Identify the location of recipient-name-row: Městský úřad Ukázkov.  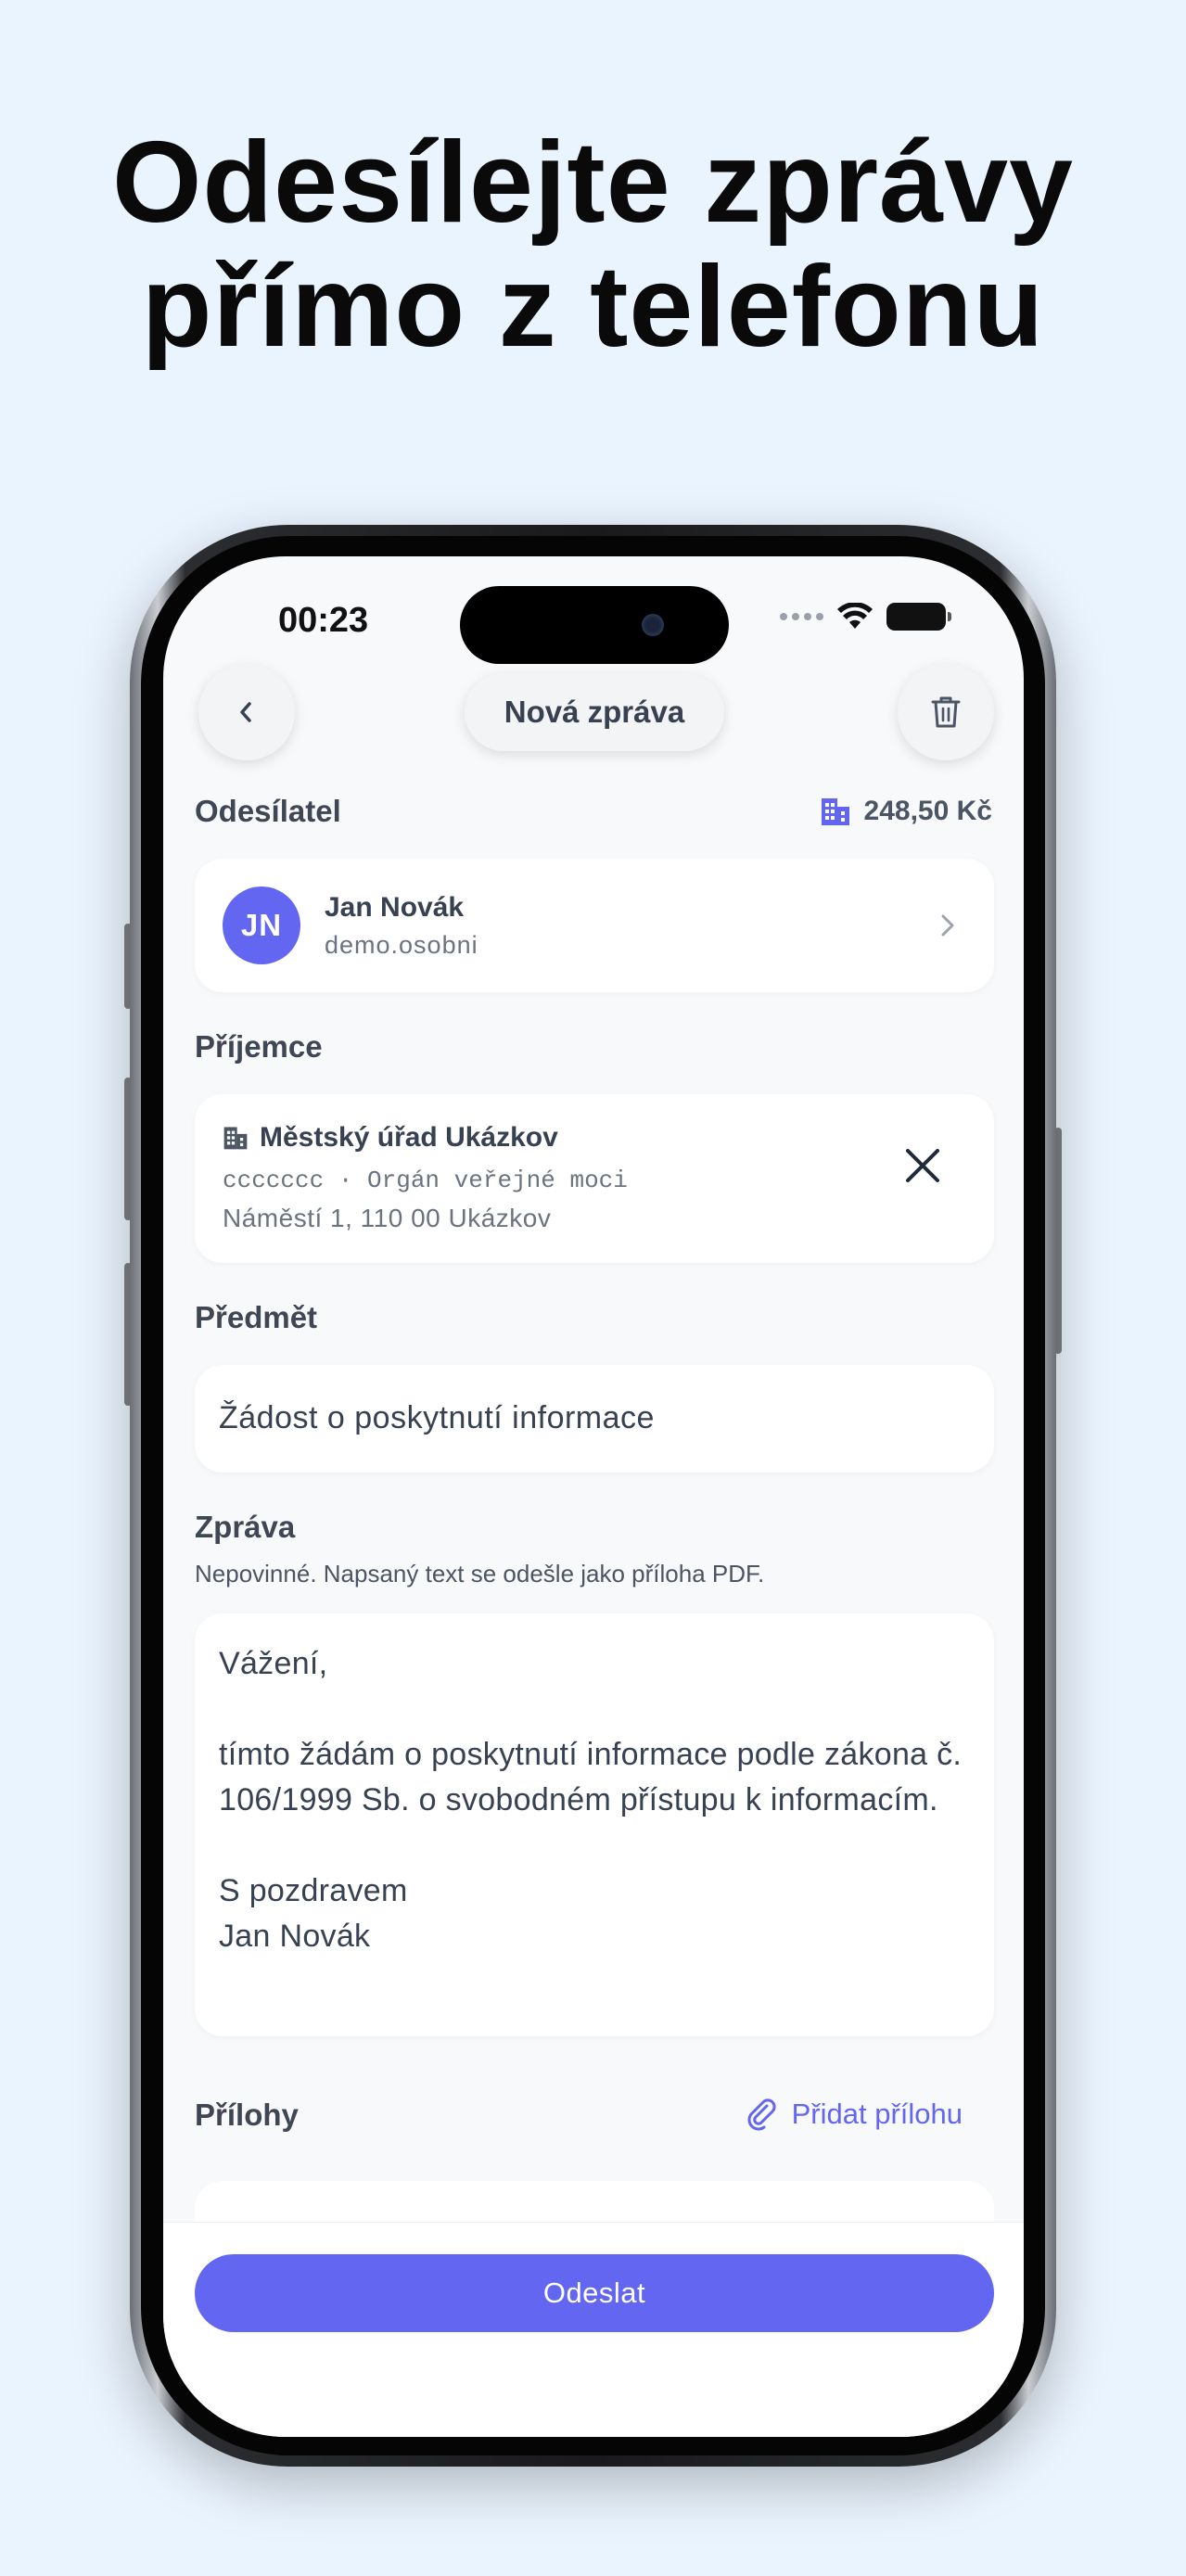
(390, 1138).